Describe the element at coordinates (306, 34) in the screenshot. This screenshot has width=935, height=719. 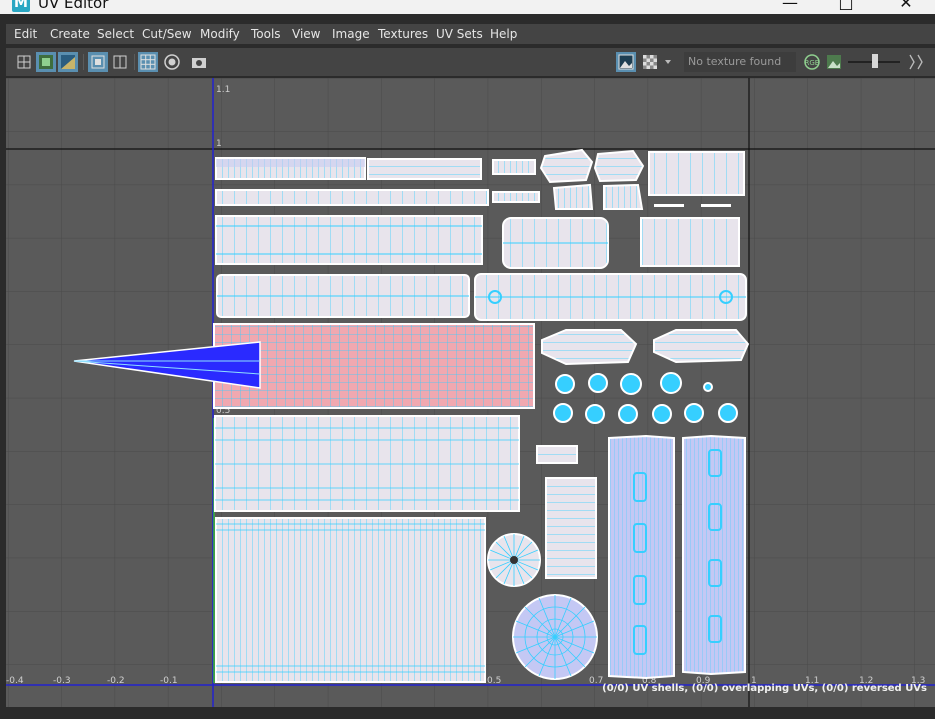
I see `menu-view: View` at that location.